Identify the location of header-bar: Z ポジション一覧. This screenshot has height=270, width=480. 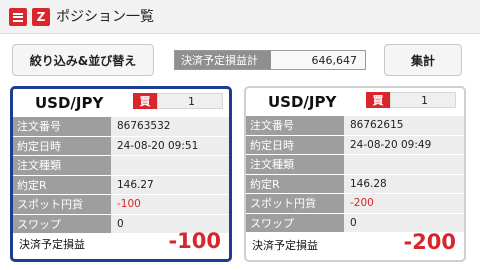
(240, 17).